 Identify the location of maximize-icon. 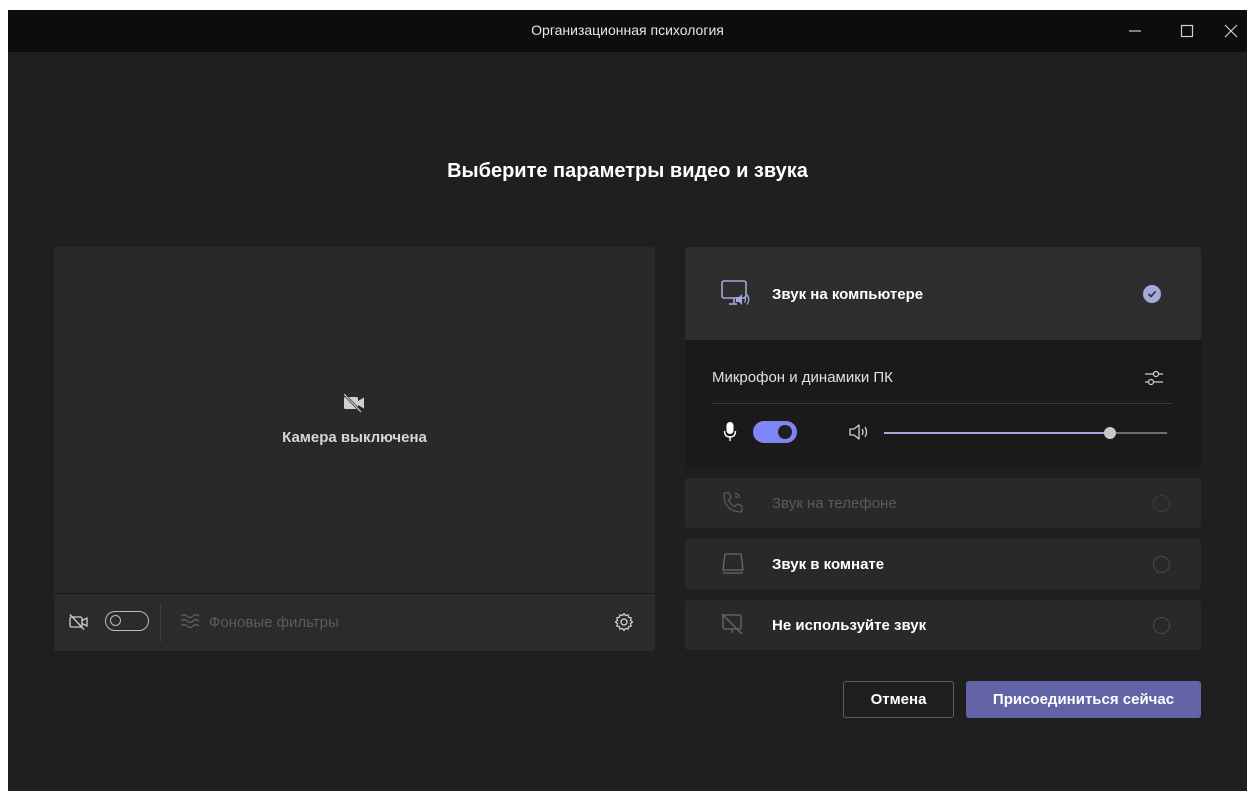
(1187, 31).